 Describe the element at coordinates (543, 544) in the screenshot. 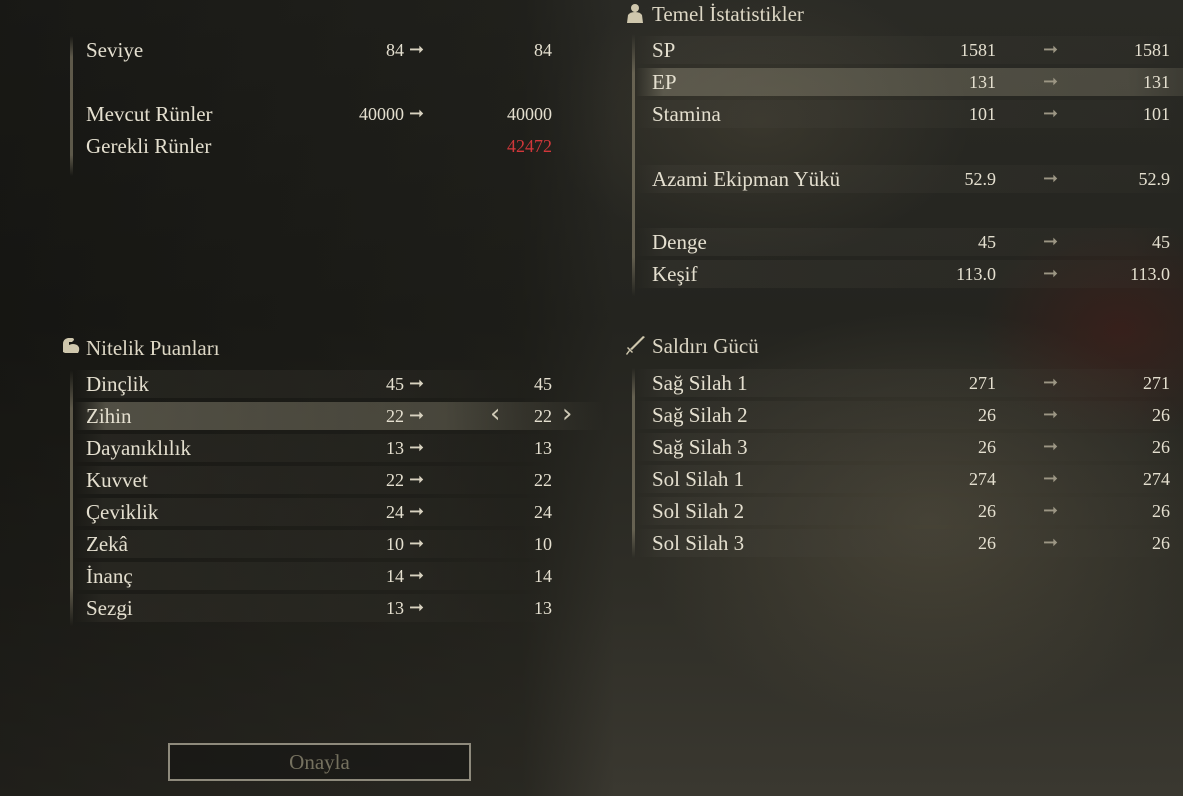

I see `attribute-new-value: 10` at that location.